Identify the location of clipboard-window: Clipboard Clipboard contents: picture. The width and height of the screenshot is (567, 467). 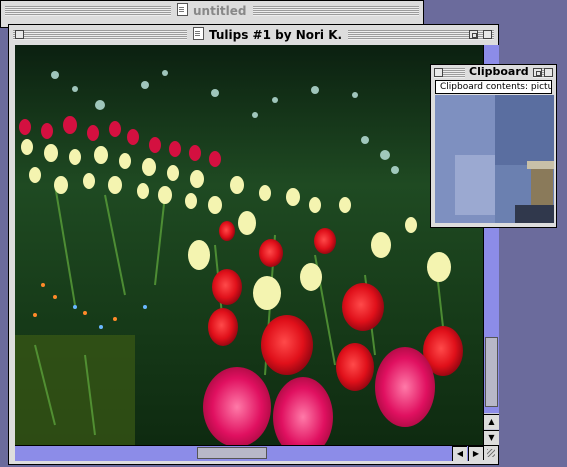
(493, 146).